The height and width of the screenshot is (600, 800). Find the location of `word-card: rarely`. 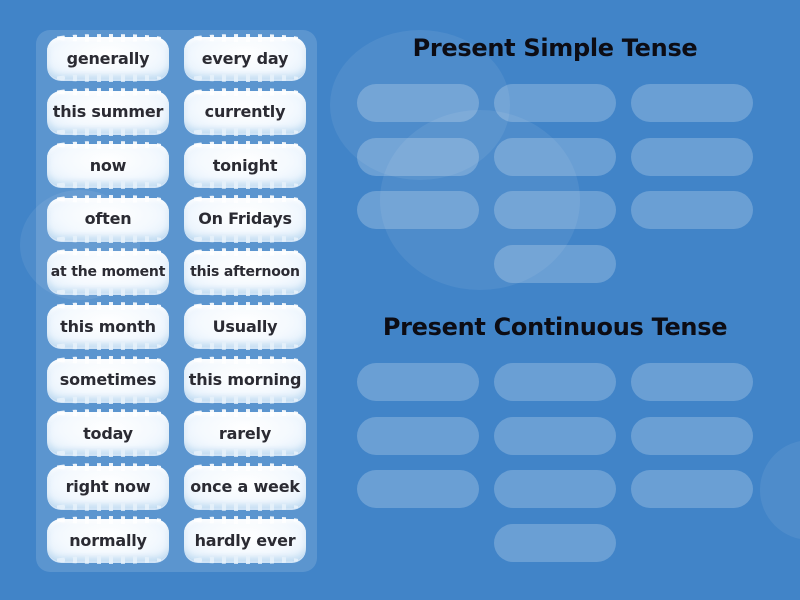

word-card: rarely is located at coordinates (245, 433).